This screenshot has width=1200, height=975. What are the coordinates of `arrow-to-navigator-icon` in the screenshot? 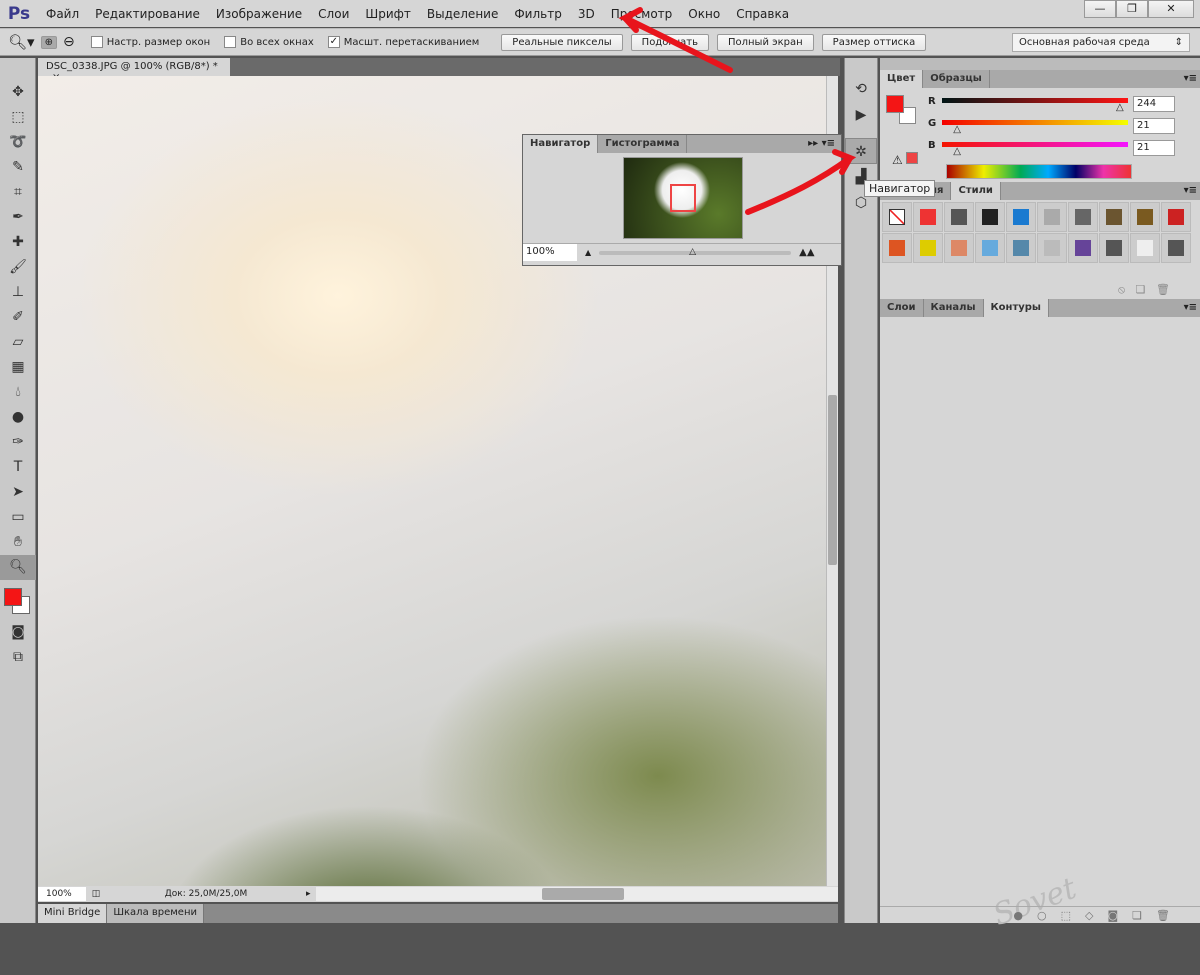 It's located at (801, 182).